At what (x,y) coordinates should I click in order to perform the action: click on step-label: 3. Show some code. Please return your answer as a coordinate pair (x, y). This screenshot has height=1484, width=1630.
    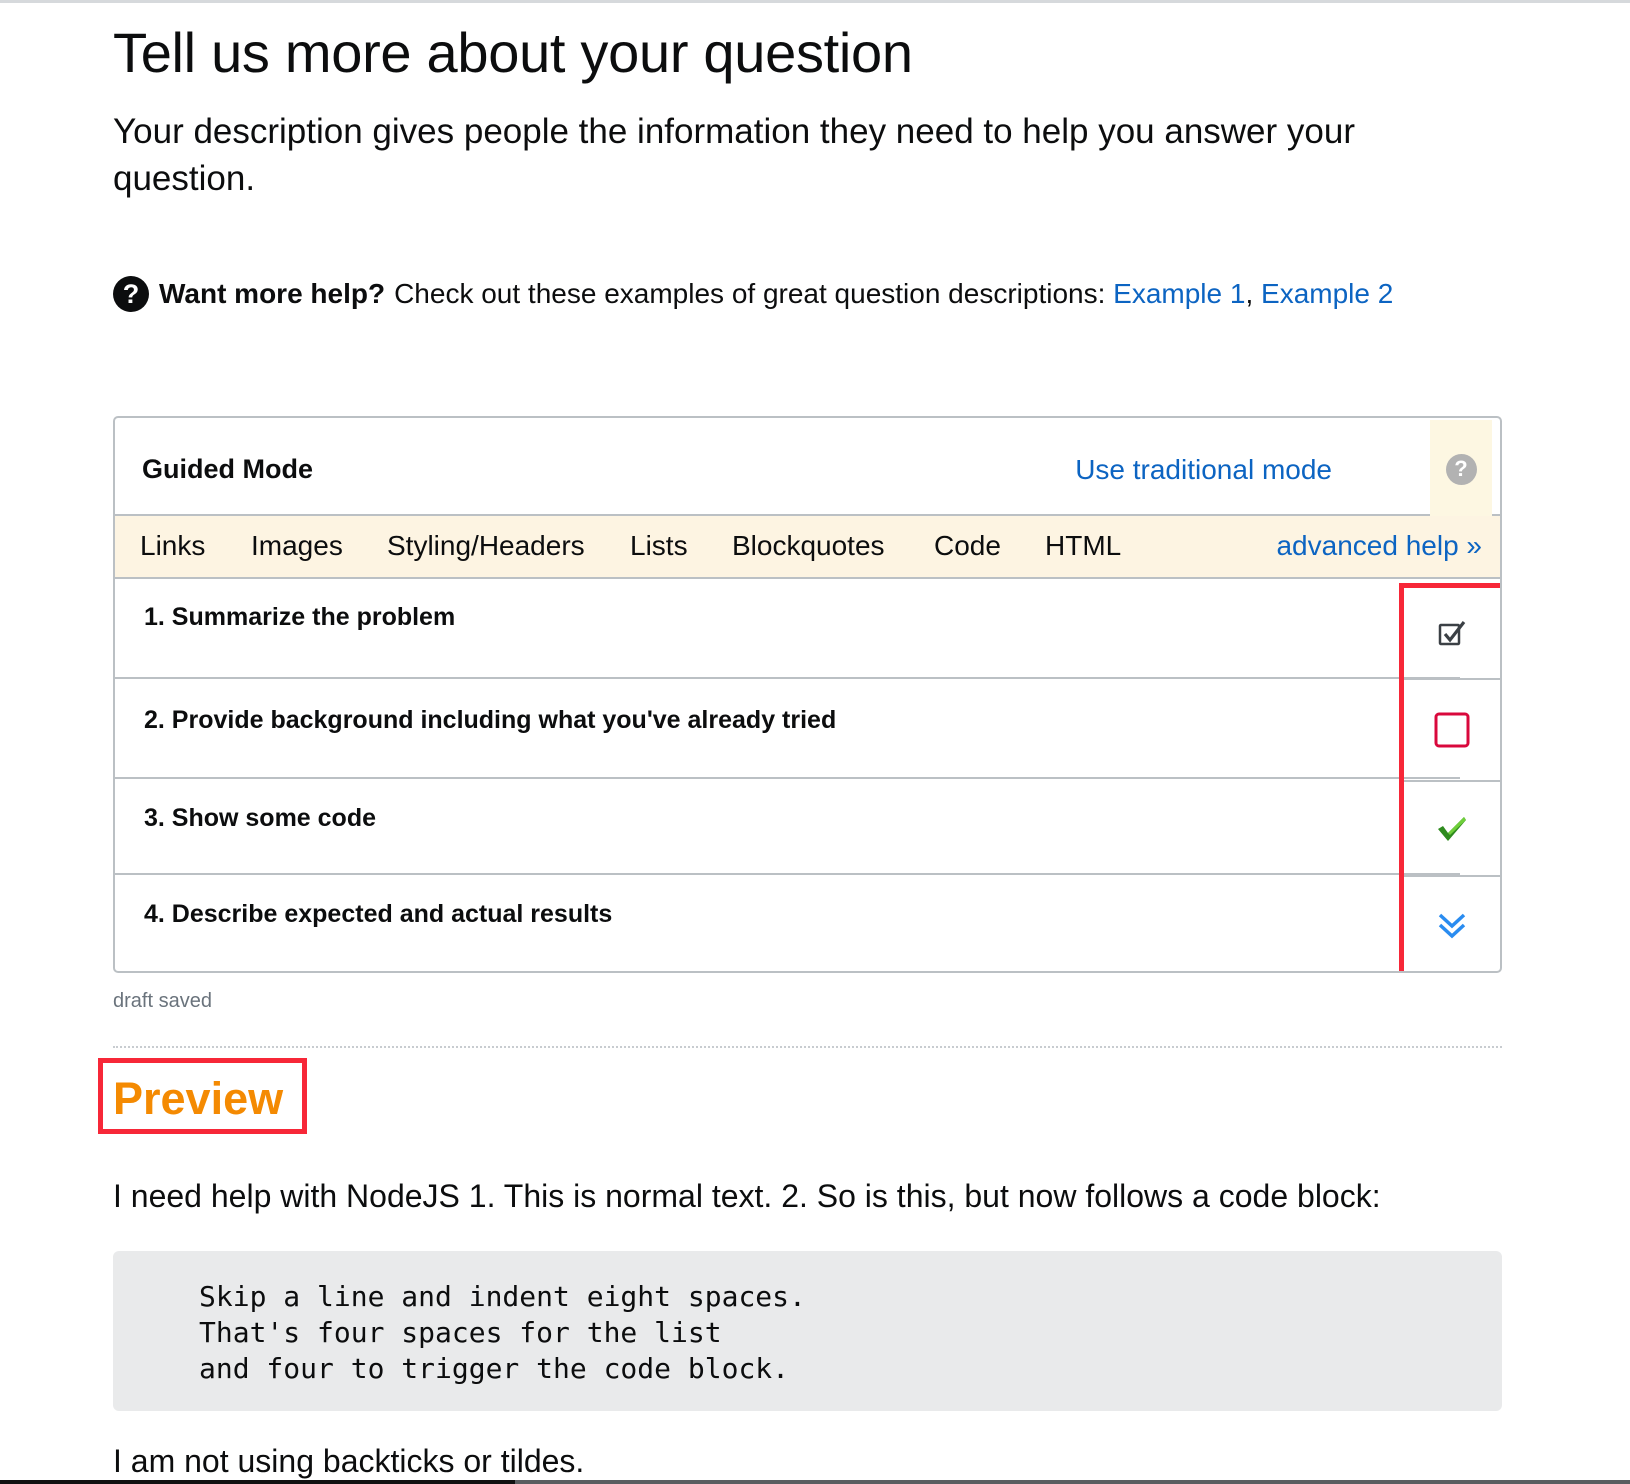
    Looking at the image, I should click on (260, 818).